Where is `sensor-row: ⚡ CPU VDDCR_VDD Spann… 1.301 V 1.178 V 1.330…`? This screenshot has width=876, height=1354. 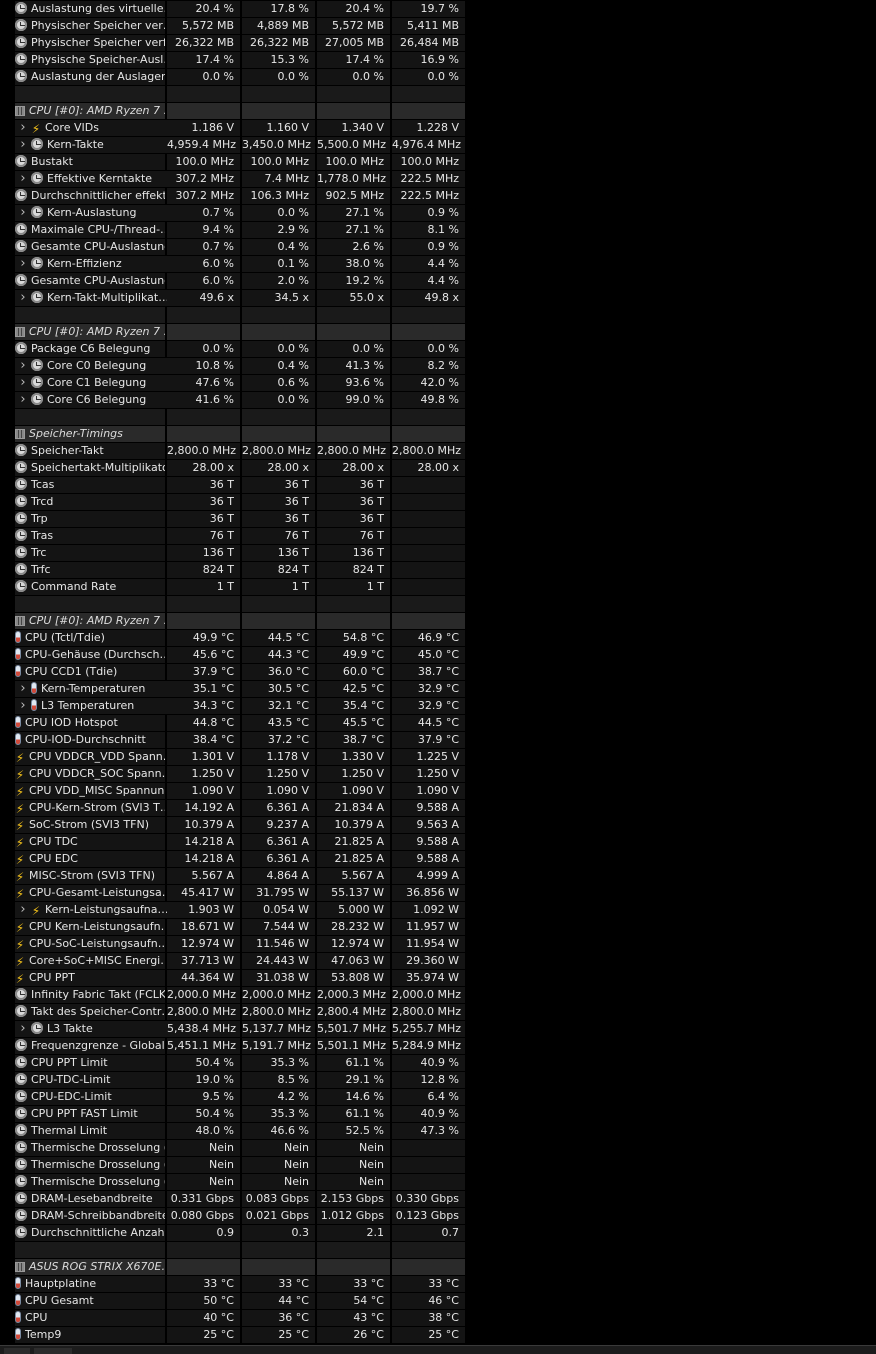 sensor-row: ⚡ CPU VDDCR_VDD Spann… 1.301 V 1.178 V 1.330… is located at coordinates (233, 756).